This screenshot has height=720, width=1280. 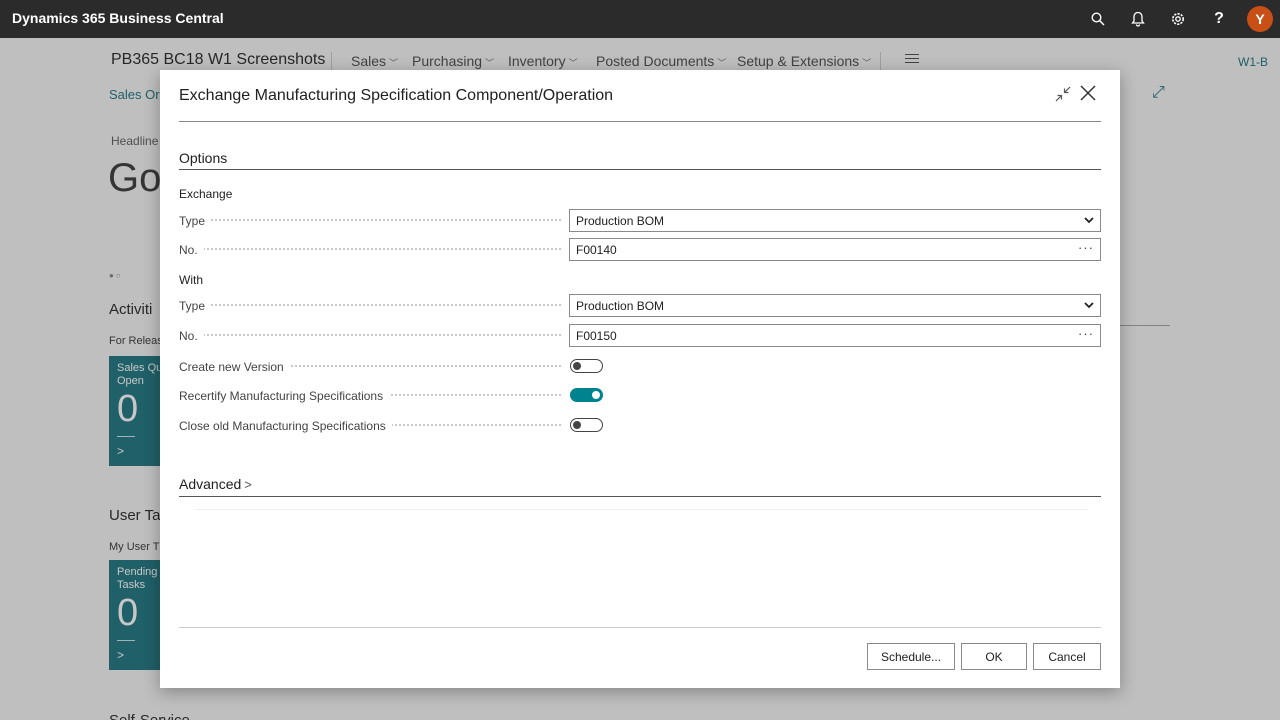 I want to click on search-icon, so click(x=1098, y=19).